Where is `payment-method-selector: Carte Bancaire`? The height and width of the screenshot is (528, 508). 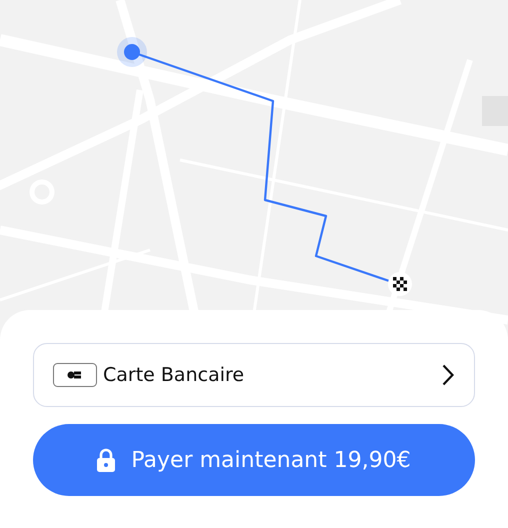
payment-method-selector: Carte Bancaire is located at coordinates (254, 375).